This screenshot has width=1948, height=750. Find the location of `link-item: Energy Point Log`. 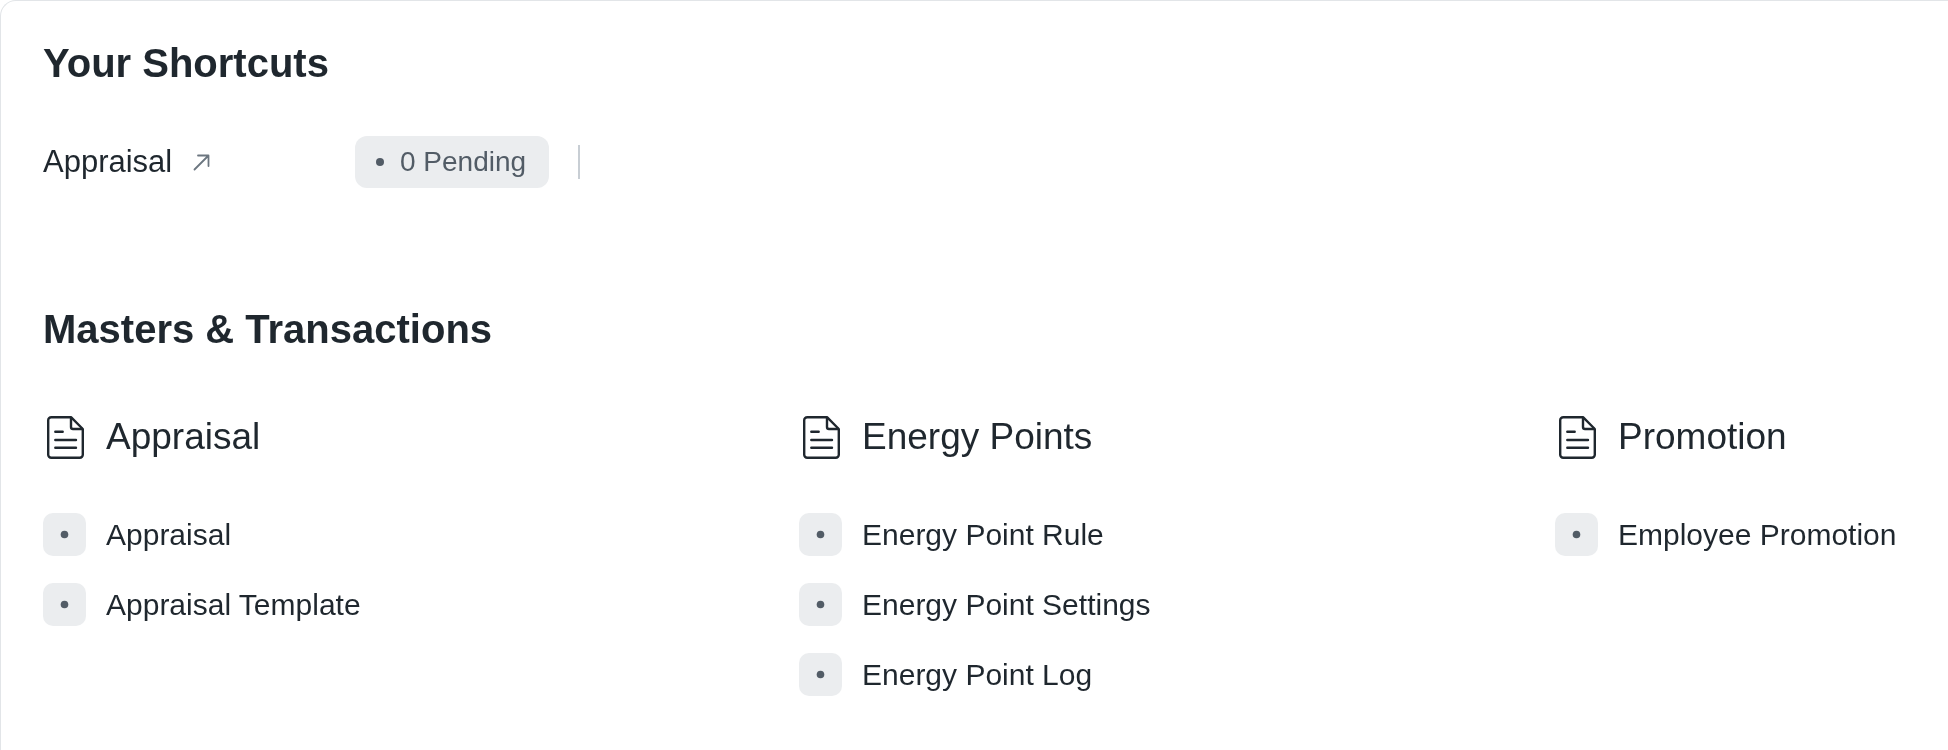

link-item: Energy Point Log is located at coordinates (946, 674).